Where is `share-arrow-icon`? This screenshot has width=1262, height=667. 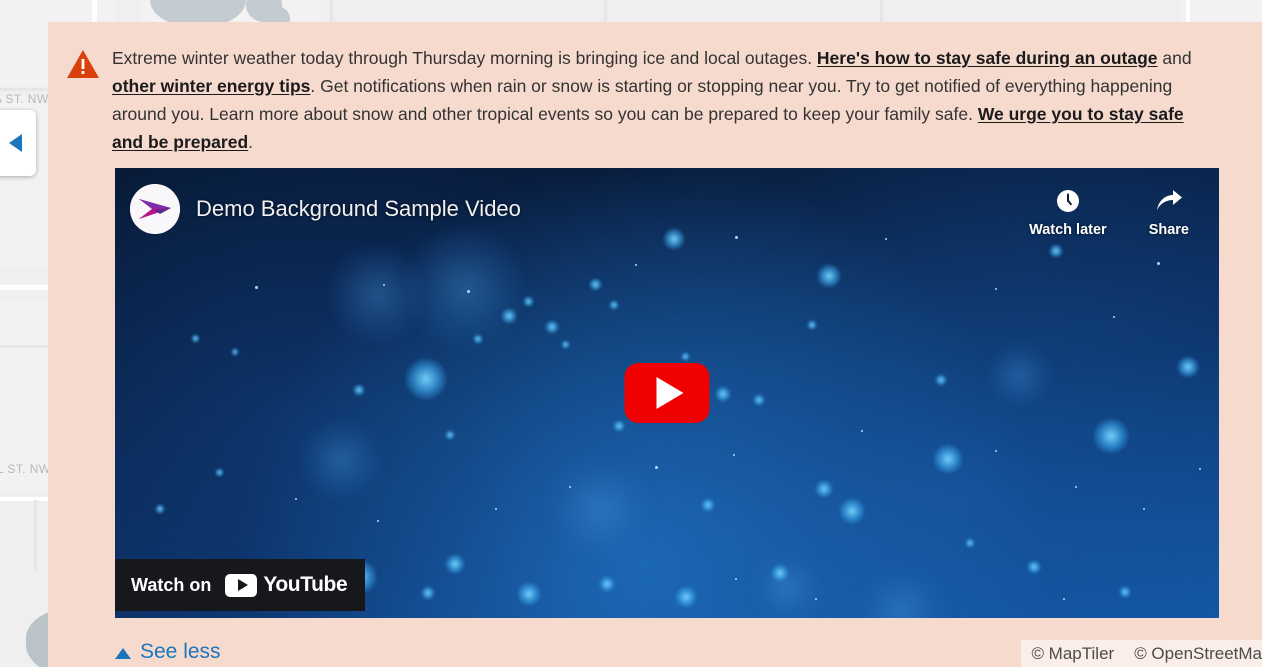 share-arrow-icon is located at coordinates (1169, 200).